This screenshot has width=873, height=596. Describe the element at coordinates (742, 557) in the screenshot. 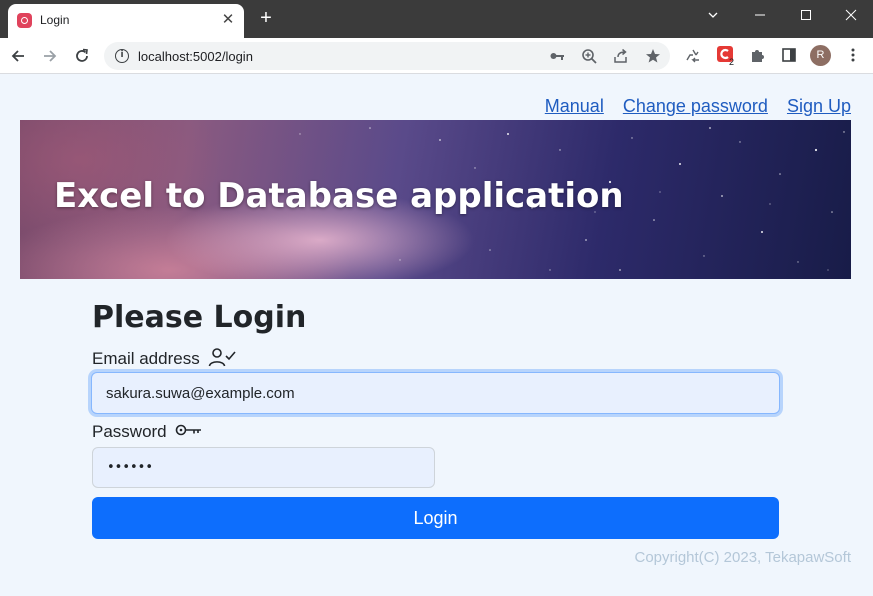

I see `copyright-text: Copyright(C) 2023, TekapawSoft` at that location.